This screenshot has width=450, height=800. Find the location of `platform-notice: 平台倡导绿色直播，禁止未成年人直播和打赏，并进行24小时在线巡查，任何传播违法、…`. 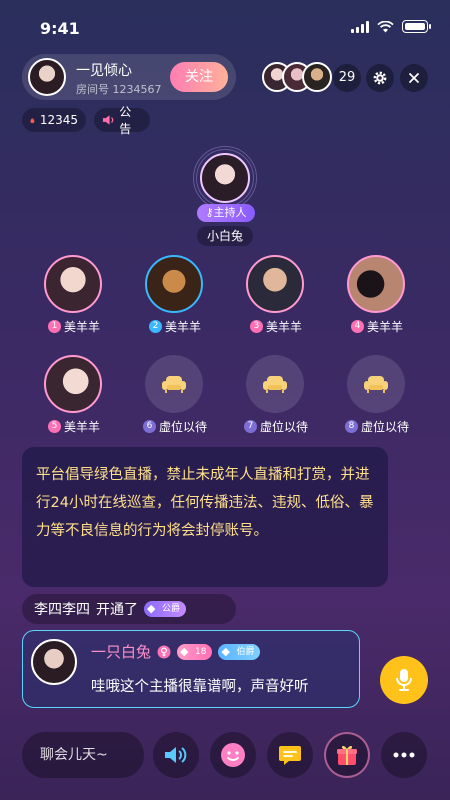

platform-notice: 平台倡导绿色直播，禁止未成年人直播和打赏，并进行24小时在线巡查，任何传播违法、… is located at coordinates (205, 517).